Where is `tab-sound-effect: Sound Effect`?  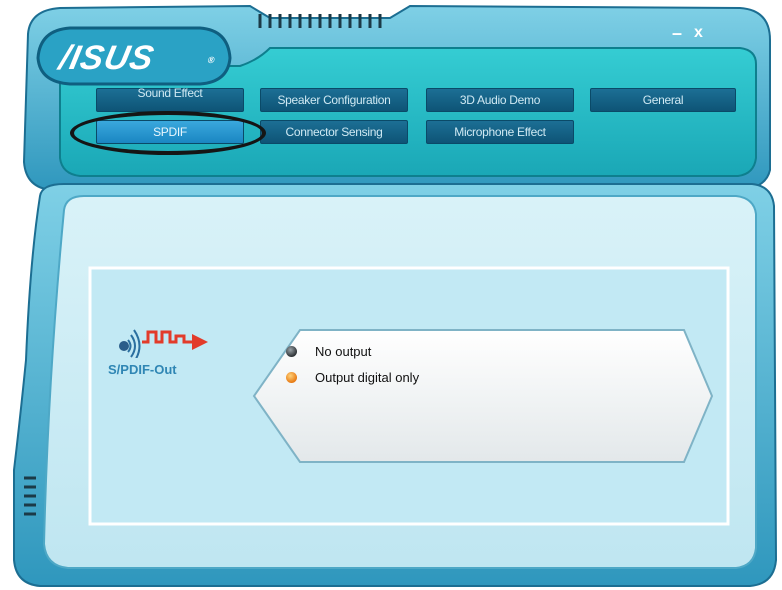
tab-sound-effect: Sound Effect is located at coordinates (170, 99).